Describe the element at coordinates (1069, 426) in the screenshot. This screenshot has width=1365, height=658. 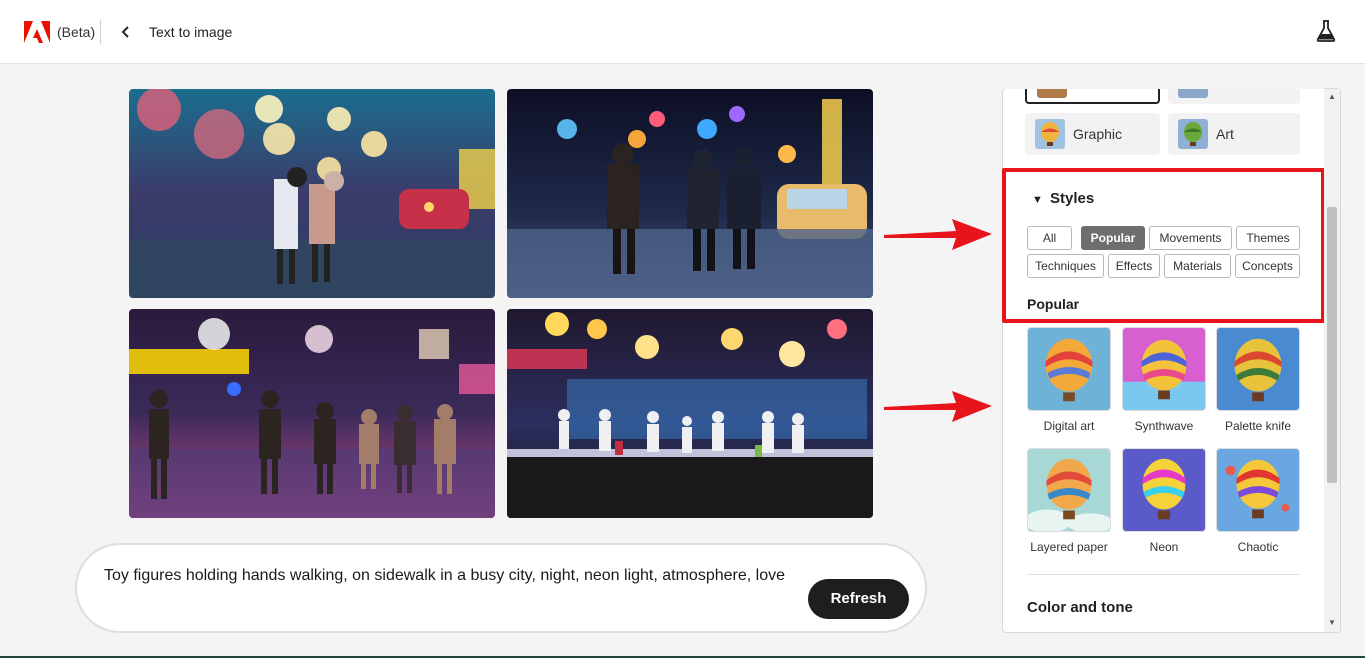
I see `style-label: Digital art` at that location.